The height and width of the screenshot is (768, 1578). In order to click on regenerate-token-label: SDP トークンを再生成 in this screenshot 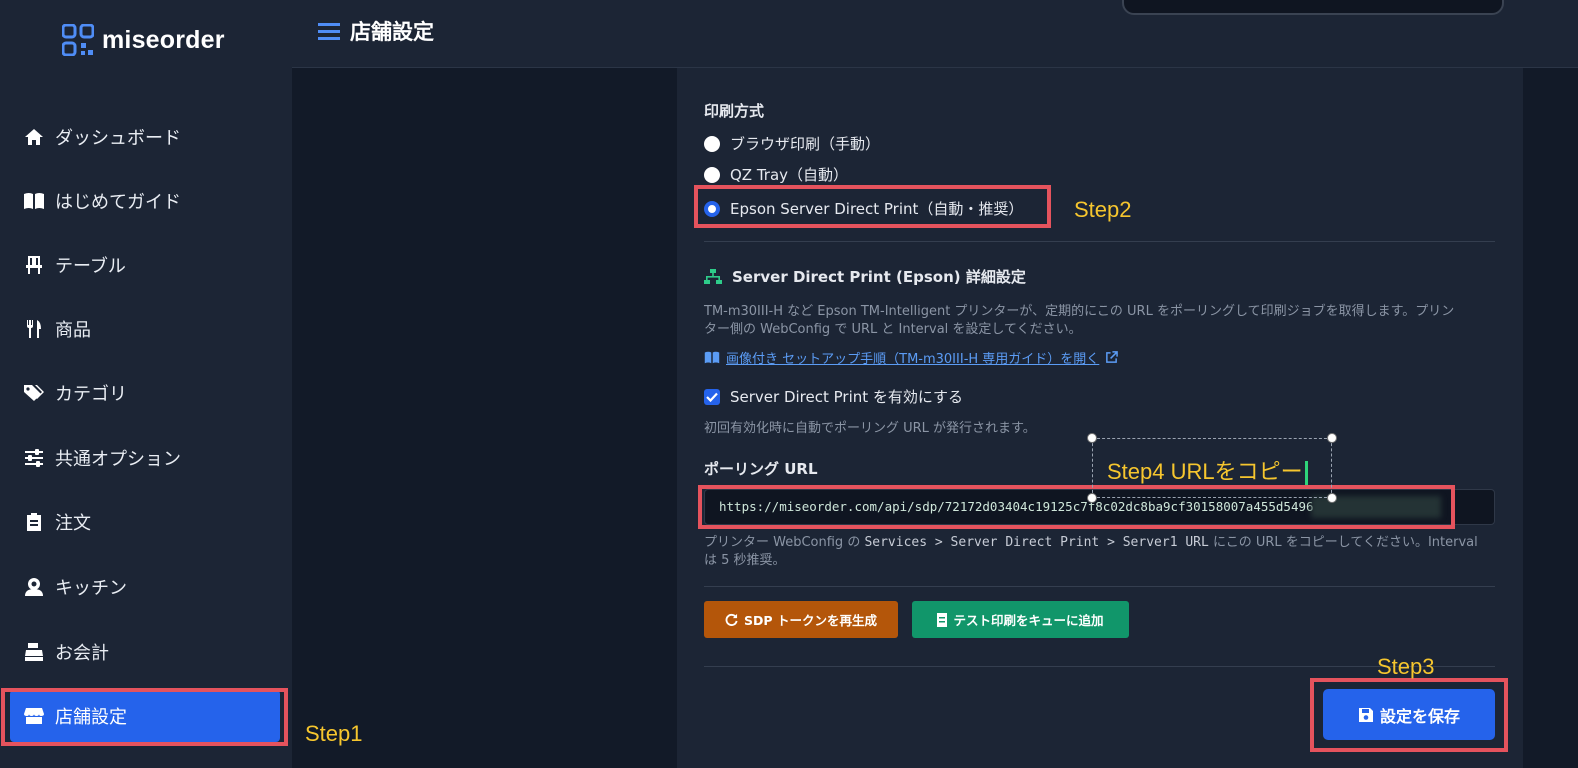, I will do `click(810, 620)`.